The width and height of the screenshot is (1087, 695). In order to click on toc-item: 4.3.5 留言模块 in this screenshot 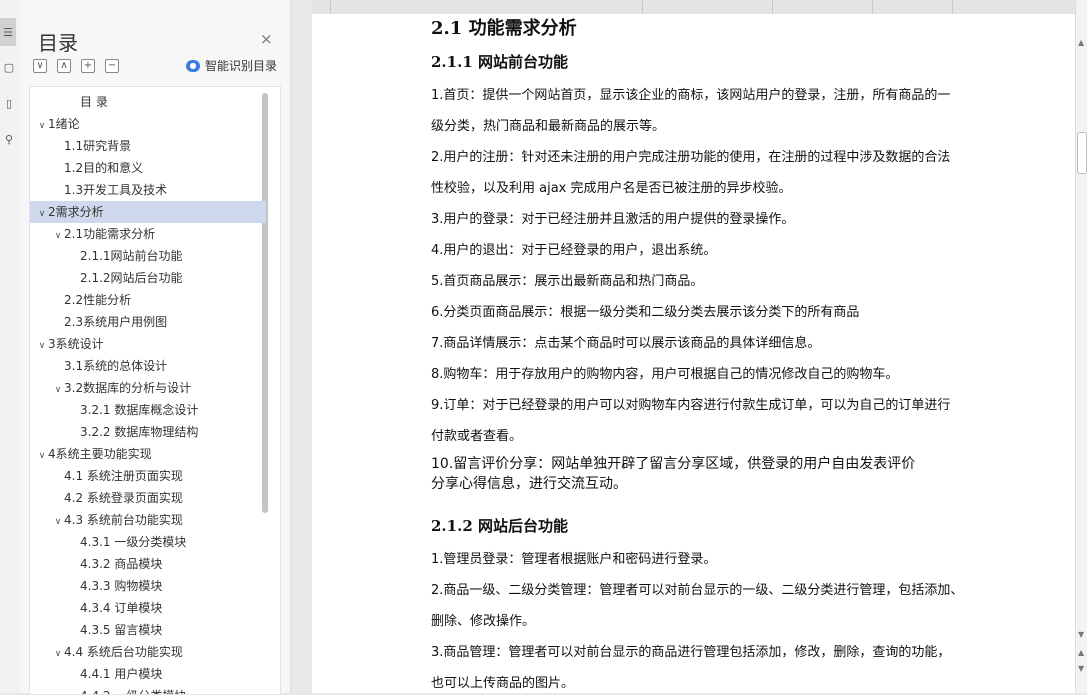, I will do `click(155, 630)`.